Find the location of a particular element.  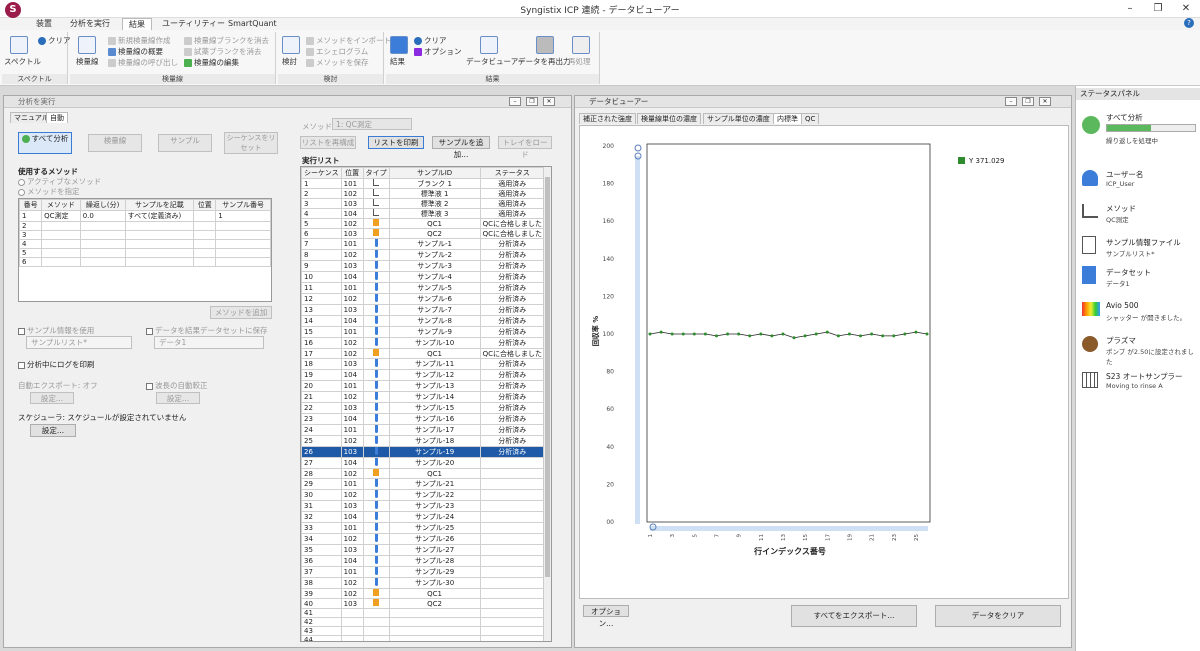

spectrum-button: スペクトル is located at coordinates (22, 62).